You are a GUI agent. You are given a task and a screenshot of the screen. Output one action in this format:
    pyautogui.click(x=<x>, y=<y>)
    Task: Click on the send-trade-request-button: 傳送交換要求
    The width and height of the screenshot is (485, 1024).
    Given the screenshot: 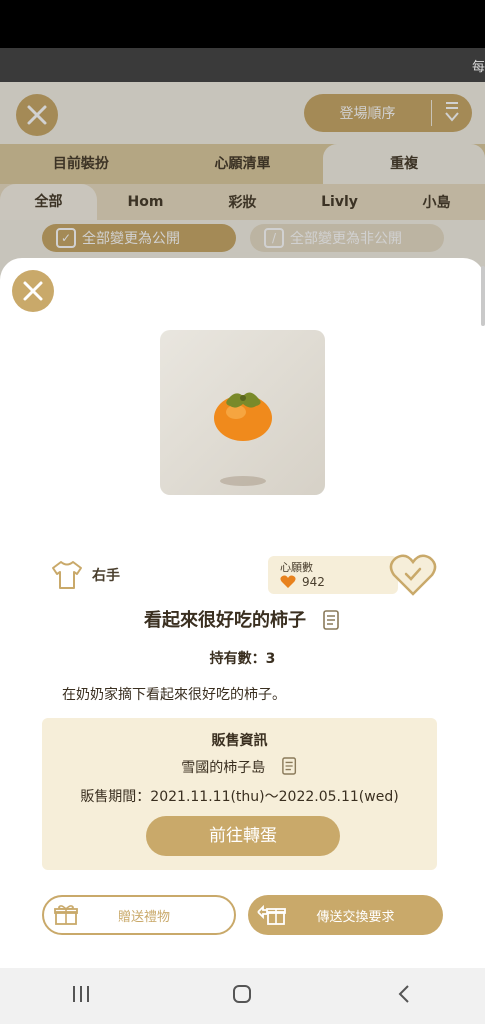 What is the action you would take?
    pyautogui.click(x=345, y=915)
    